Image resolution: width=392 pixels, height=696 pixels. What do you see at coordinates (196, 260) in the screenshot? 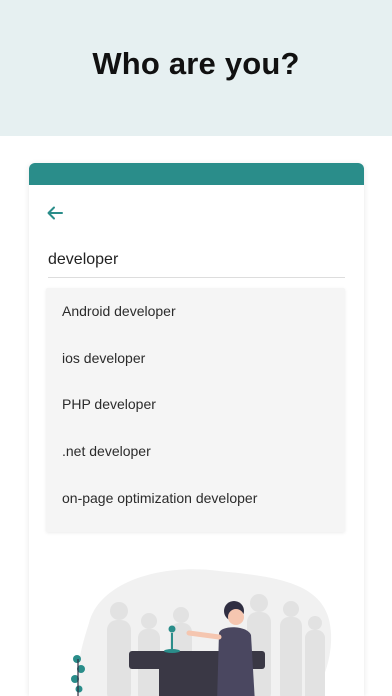
I see `search-input` at bounding box center [196, 260].